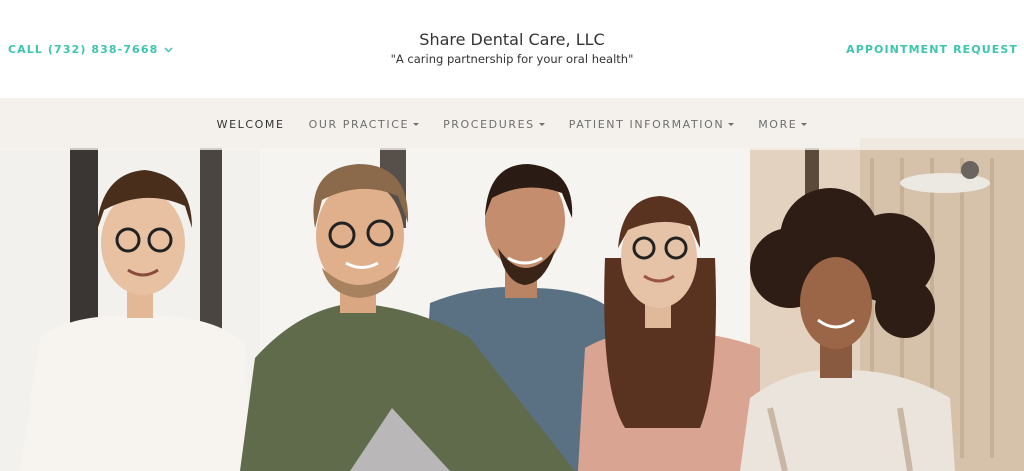 The image size is (1024, 471). I want to click on nav-item-label: MORE, so click(778, 124).